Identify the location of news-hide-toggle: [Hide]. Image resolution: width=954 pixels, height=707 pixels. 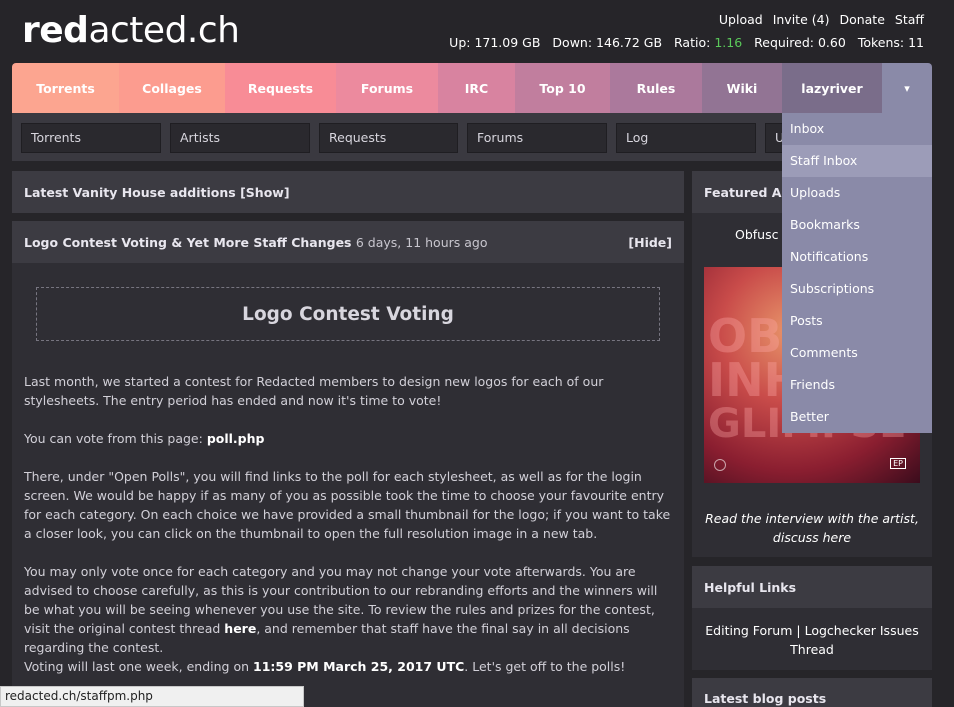
(650, 242).